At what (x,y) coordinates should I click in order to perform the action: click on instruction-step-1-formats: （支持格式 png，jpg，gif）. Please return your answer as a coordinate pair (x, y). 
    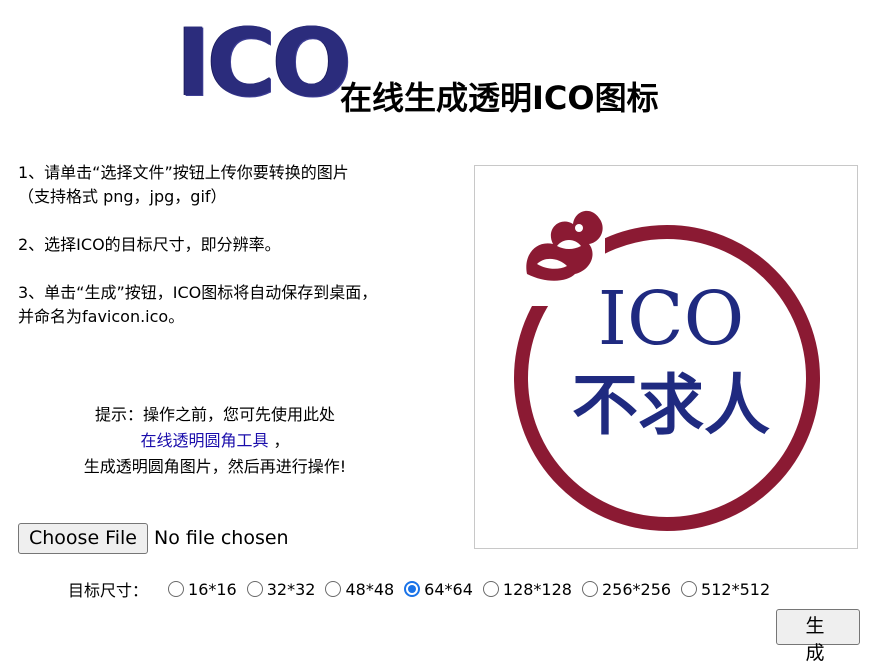
    Looking at the image, I should click on (122, 196).